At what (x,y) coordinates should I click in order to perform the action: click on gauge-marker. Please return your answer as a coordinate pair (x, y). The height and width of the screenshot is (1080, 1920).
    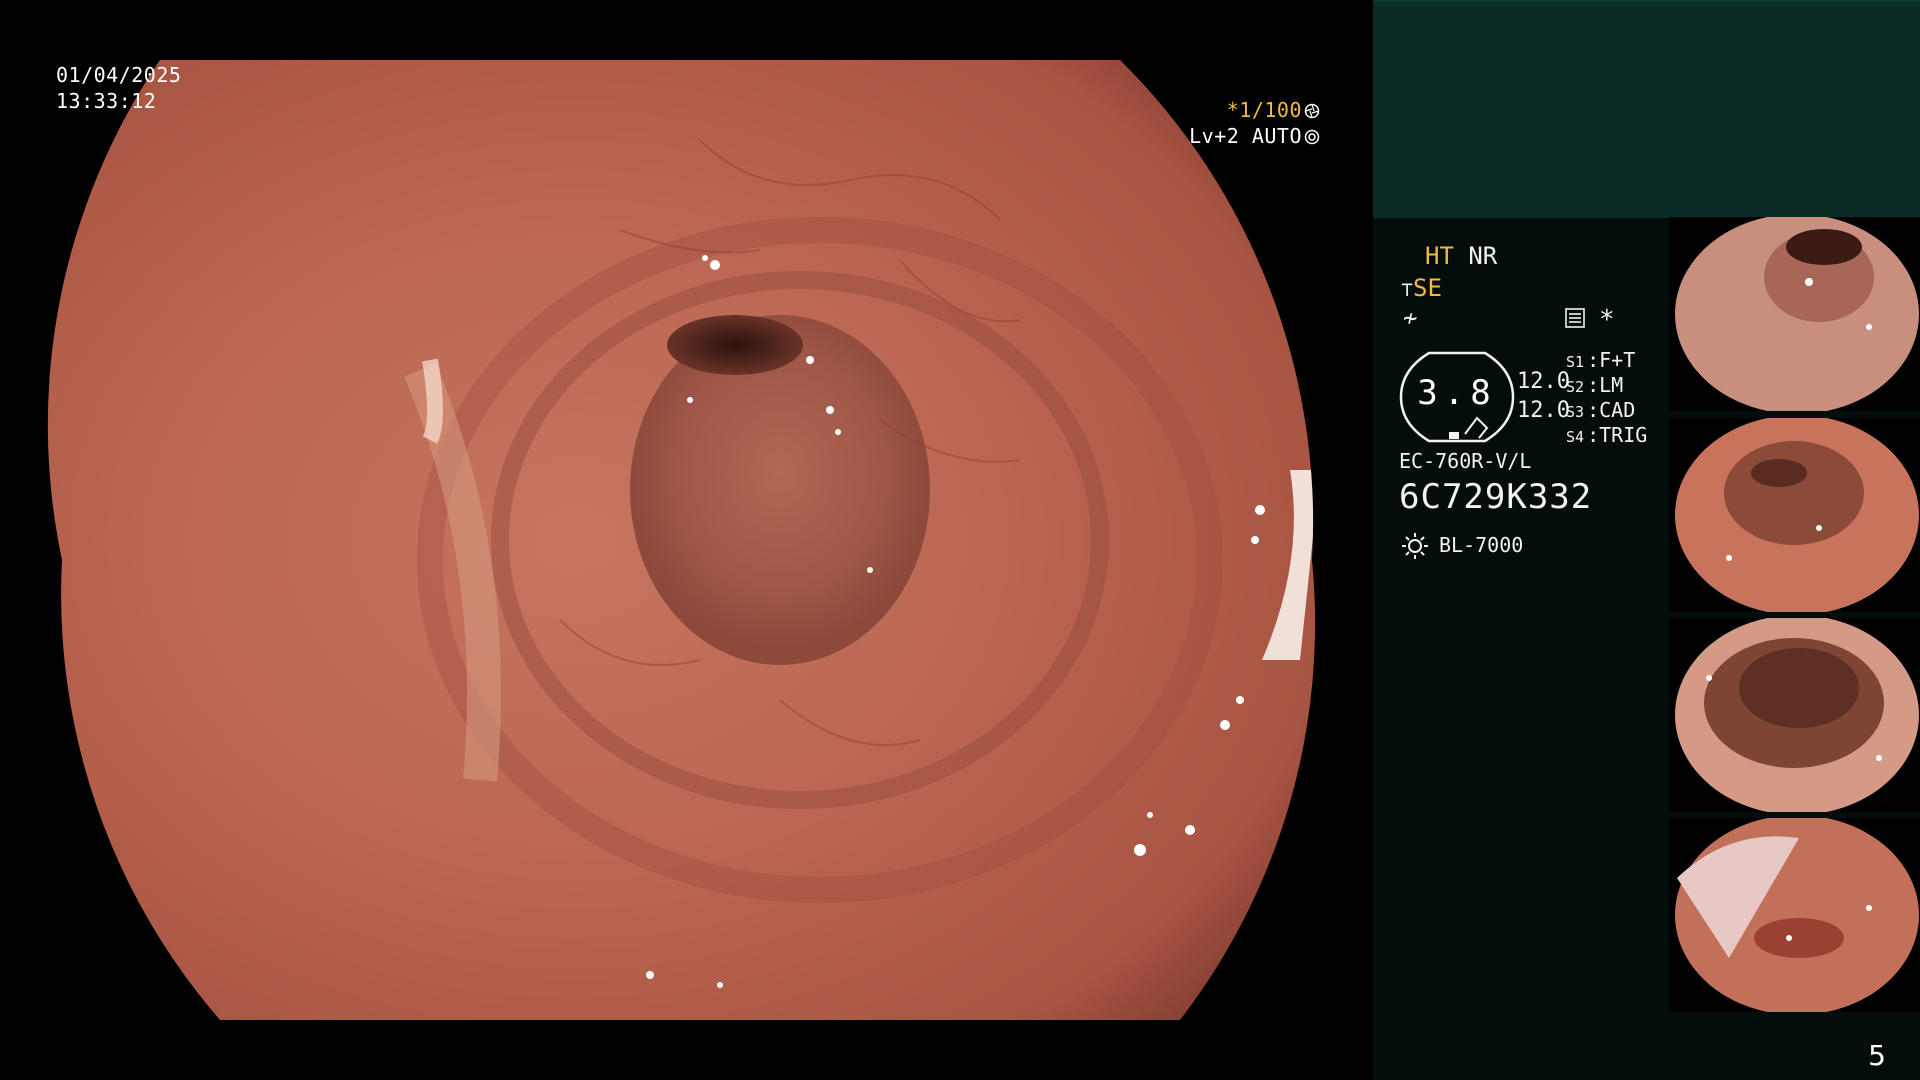
    Looking at the image, I should click on (1454, 435).